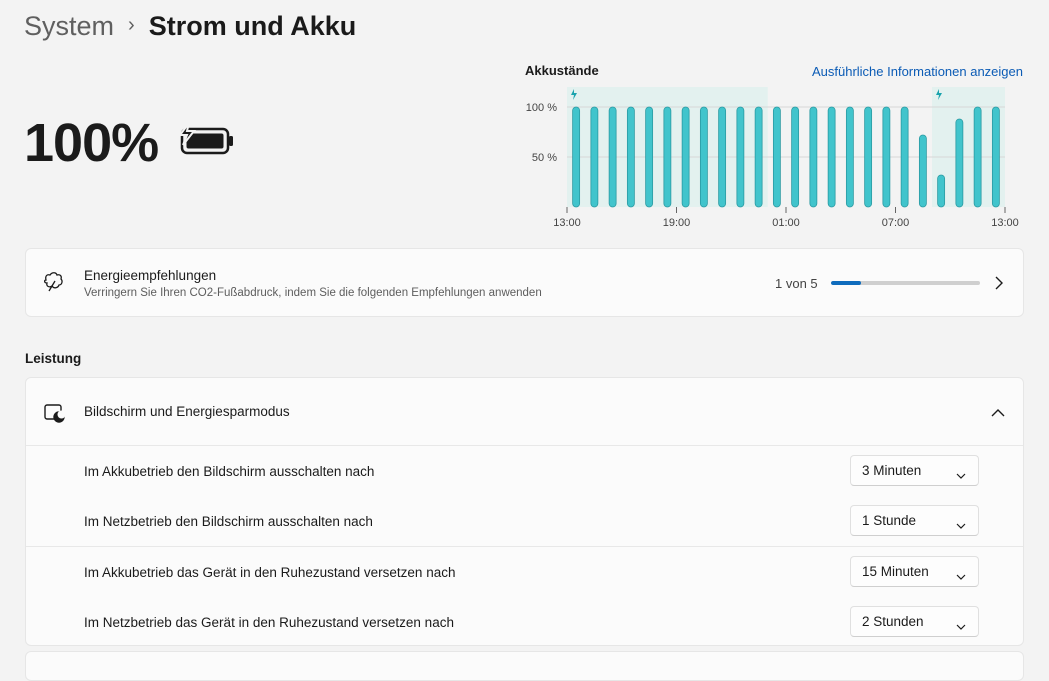 The height and width of the screenshot is (681, 1049). Describe the element at coordinates (91, 143) in the screenshot. I see `battery-percent: 100%` at that location.